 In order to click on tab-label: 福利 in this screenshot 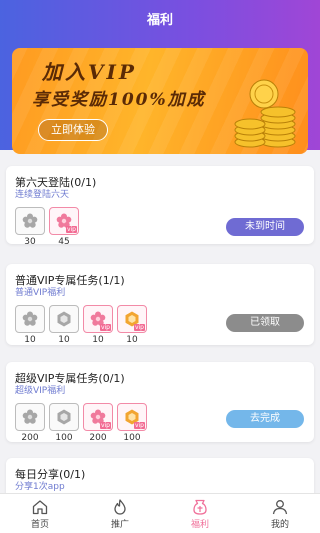, I will do `click(199, 525)`.